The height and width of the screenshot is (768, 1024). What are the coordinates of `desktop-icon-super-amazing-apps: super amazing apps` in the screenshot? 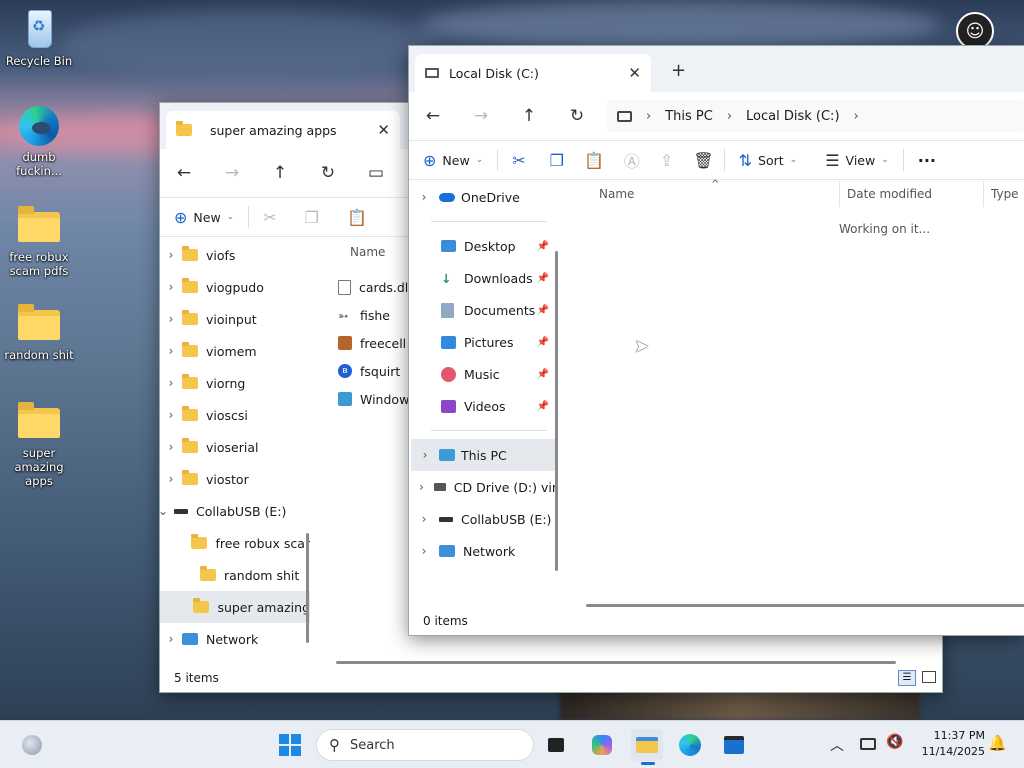 It's located at (39, 444).